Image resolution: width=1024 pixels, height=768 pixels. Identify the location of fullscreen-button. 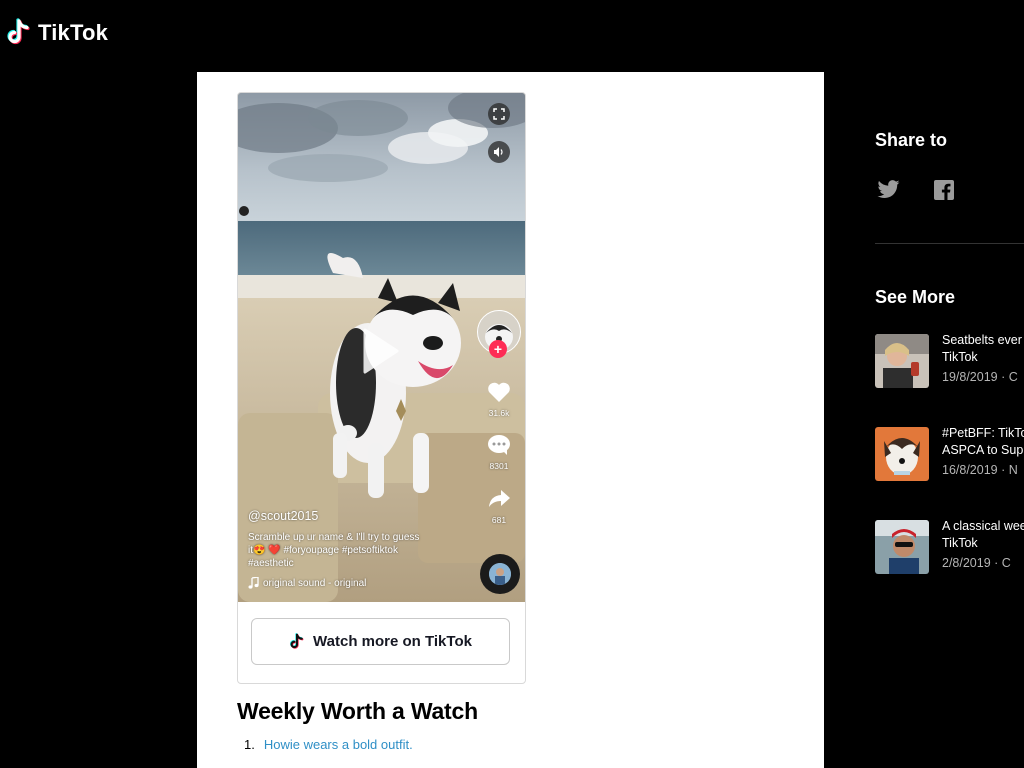
(499, 114).